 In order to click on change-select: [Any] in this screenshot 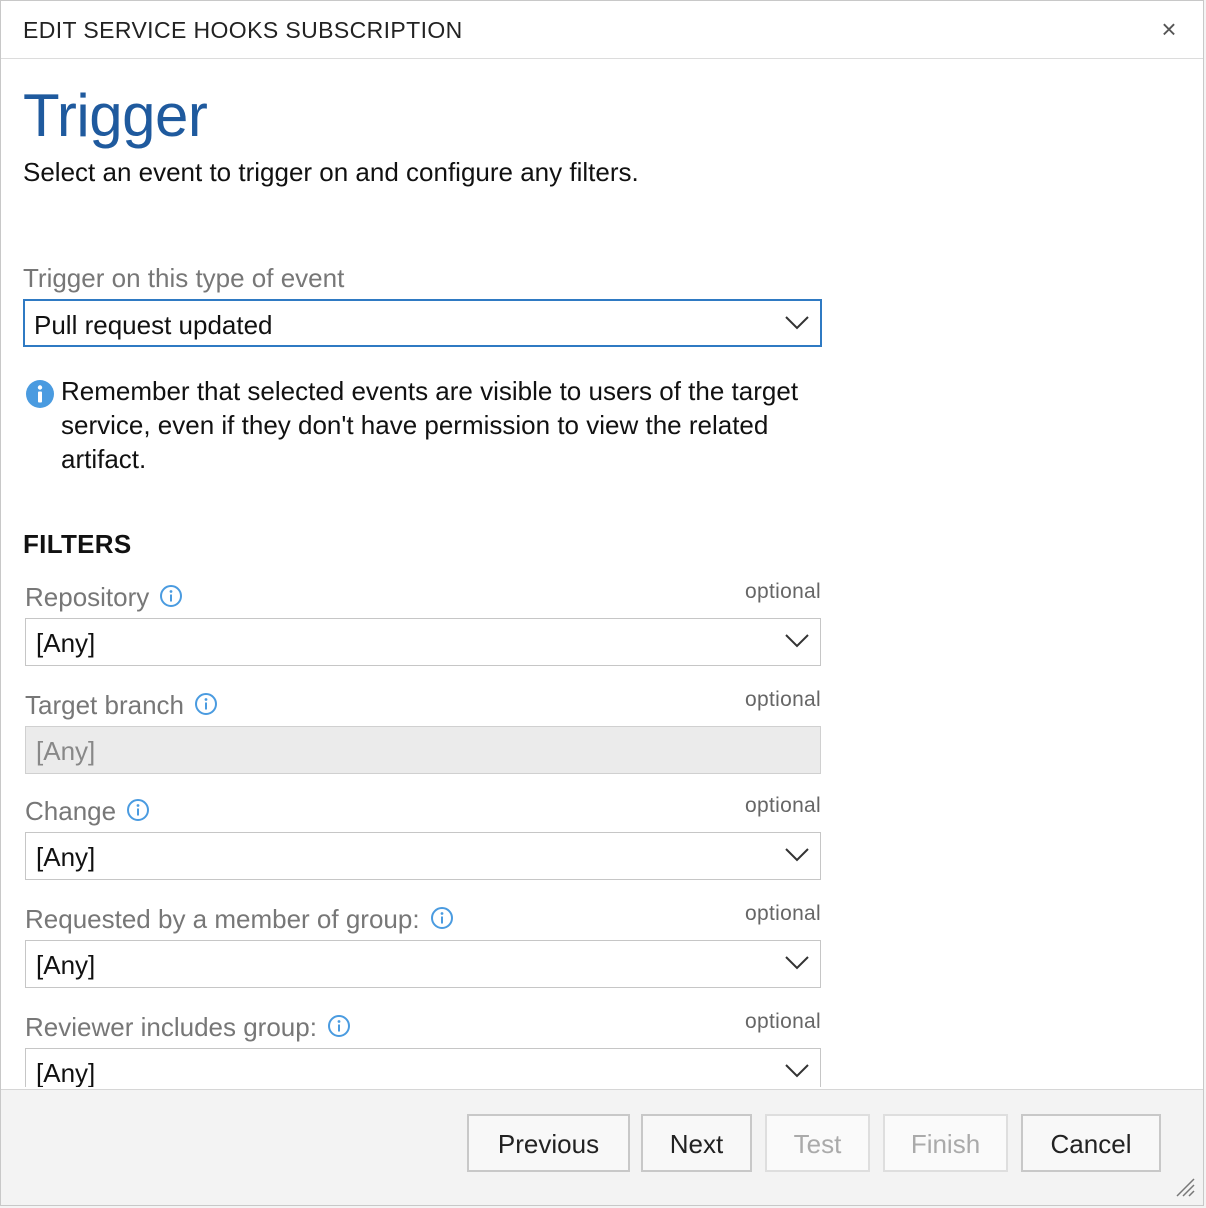, I will do `click(423, 856)`.